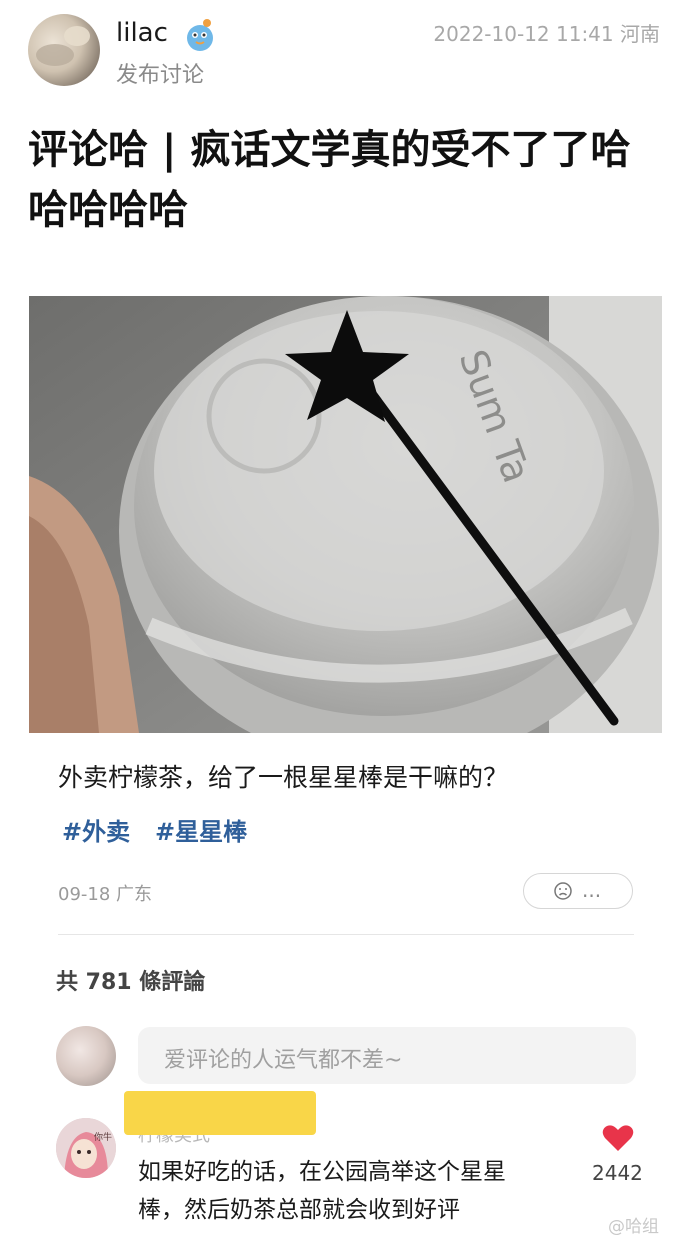 This screenshot has width=690, height=1238. Describe the element at coordinates (546, 34) in the screenshot. I see `post-timestamp-location: 2022-10-12 11:41 河南` at that location.